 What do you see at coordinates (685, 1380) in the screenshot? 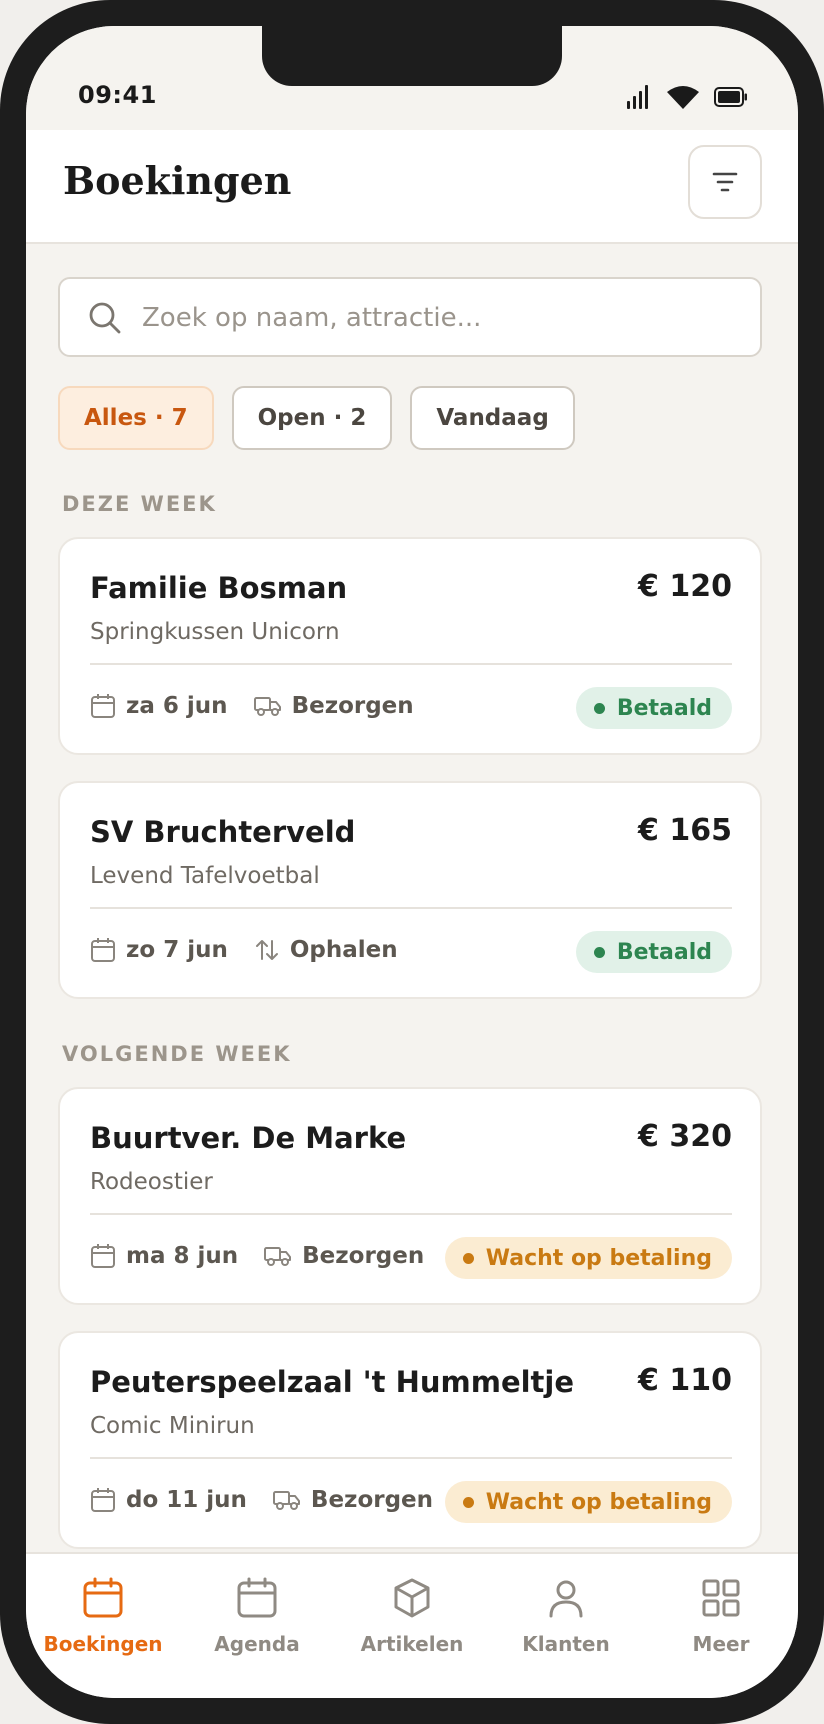
I see `booking-price: € 110` at bounding box center [685, 1380].